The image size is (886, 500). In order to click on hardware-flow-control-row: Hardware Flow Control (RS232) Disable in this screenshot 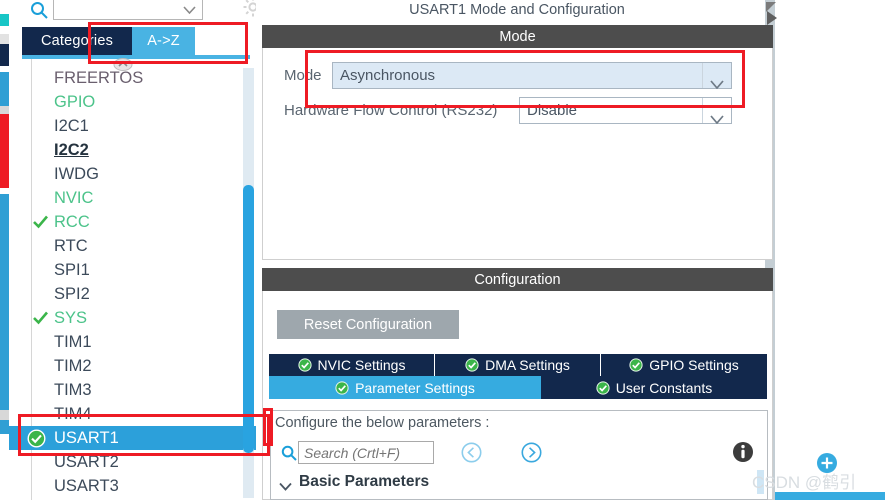, I will do `click(519, 111)`.